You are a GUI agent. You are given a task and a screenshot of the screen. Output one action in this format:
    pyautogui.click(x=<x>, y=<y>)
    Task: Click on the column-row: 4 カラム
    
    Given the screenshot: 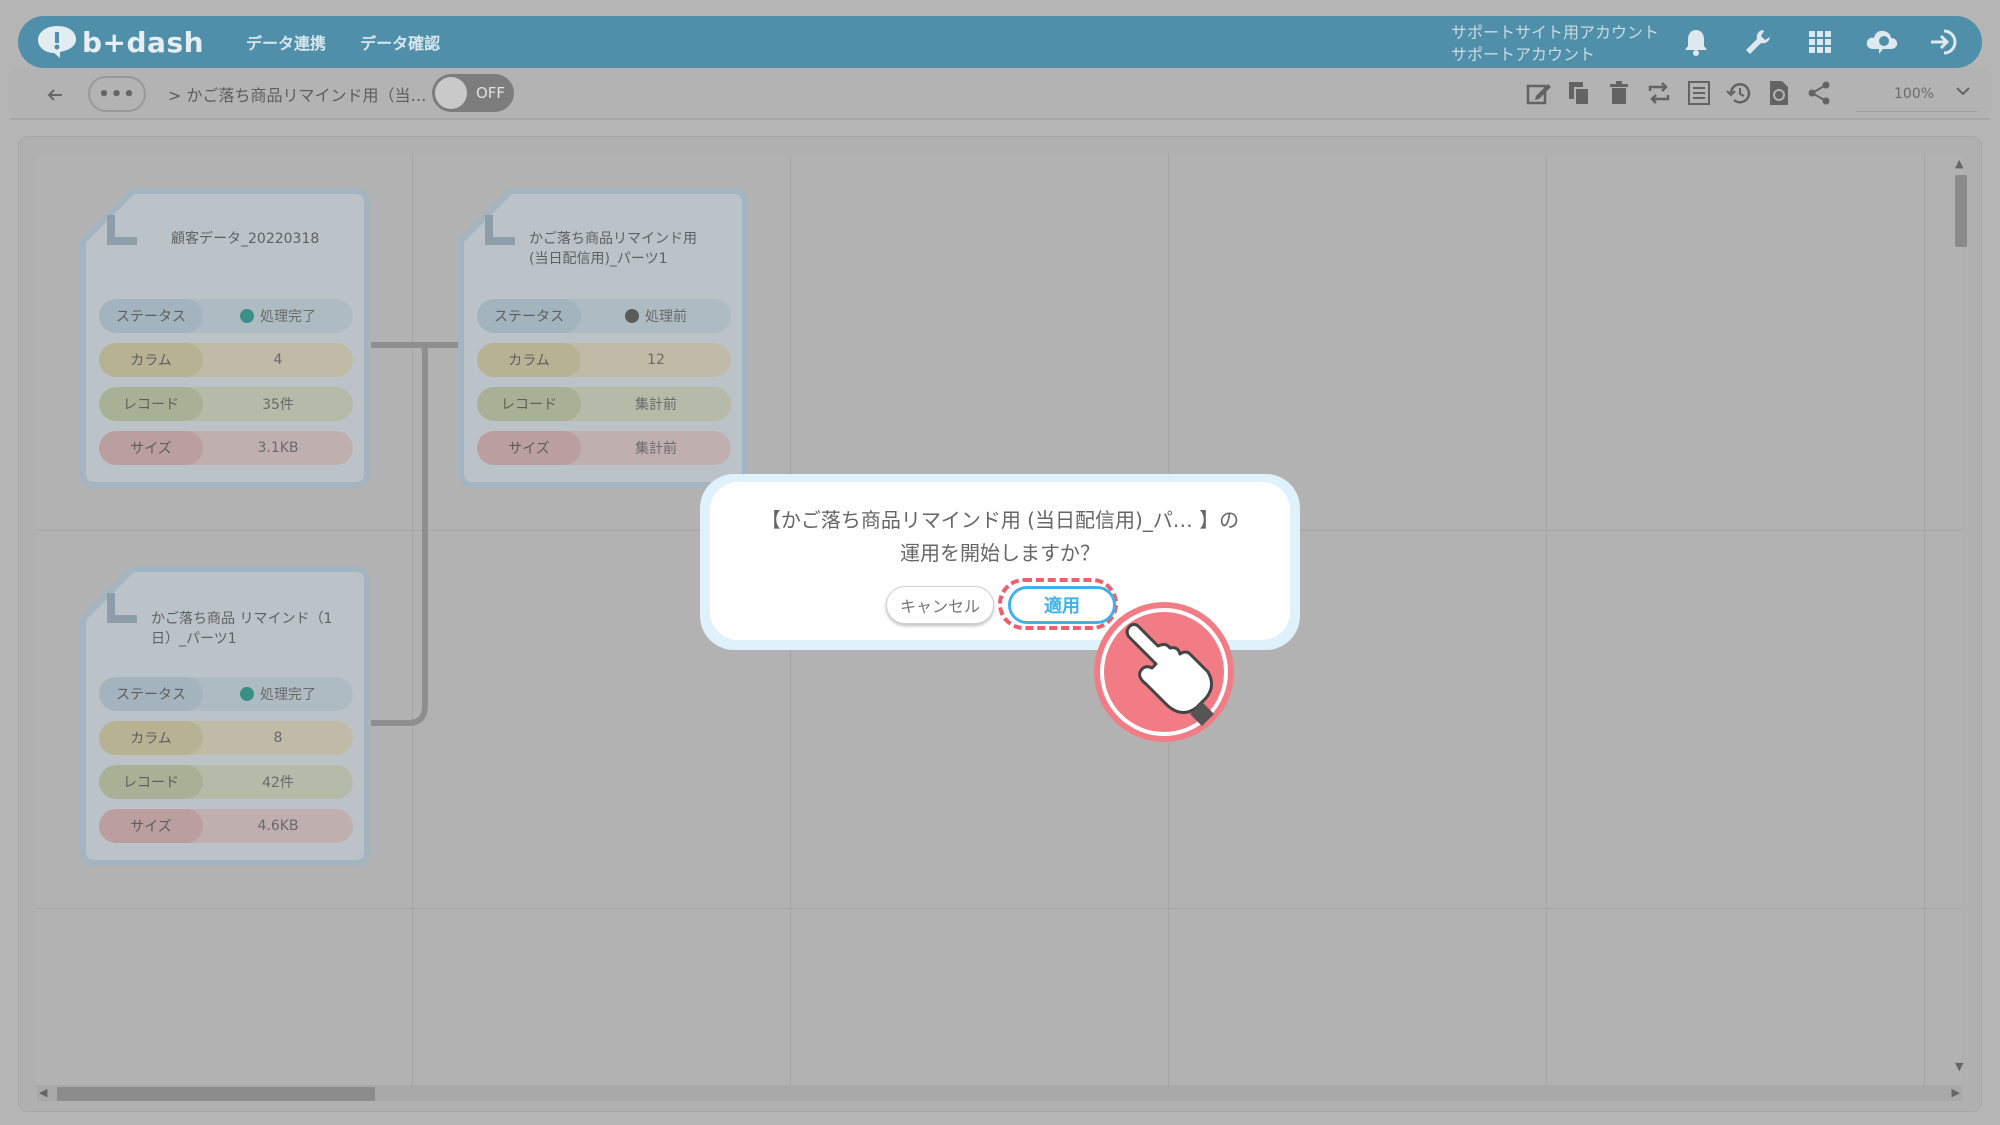 What is the action you would take?
    pyautogui.click(x=226, y=360)
    